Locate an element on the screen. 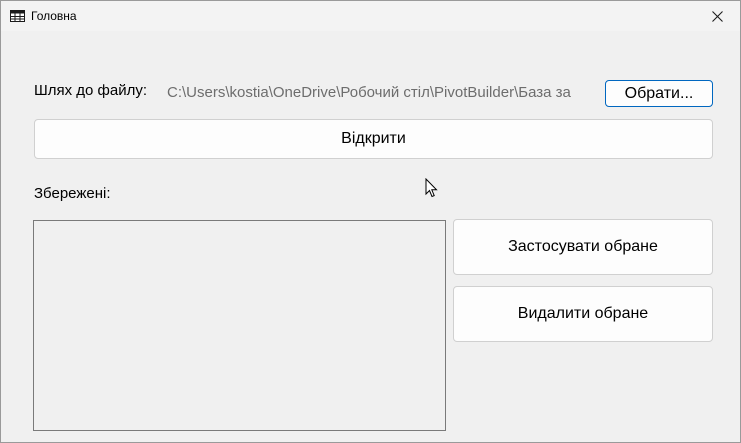 The height and width of the screenshot is (443, 741). file-path-label: Шлях до файлу: is located at coordinates (91, 90).